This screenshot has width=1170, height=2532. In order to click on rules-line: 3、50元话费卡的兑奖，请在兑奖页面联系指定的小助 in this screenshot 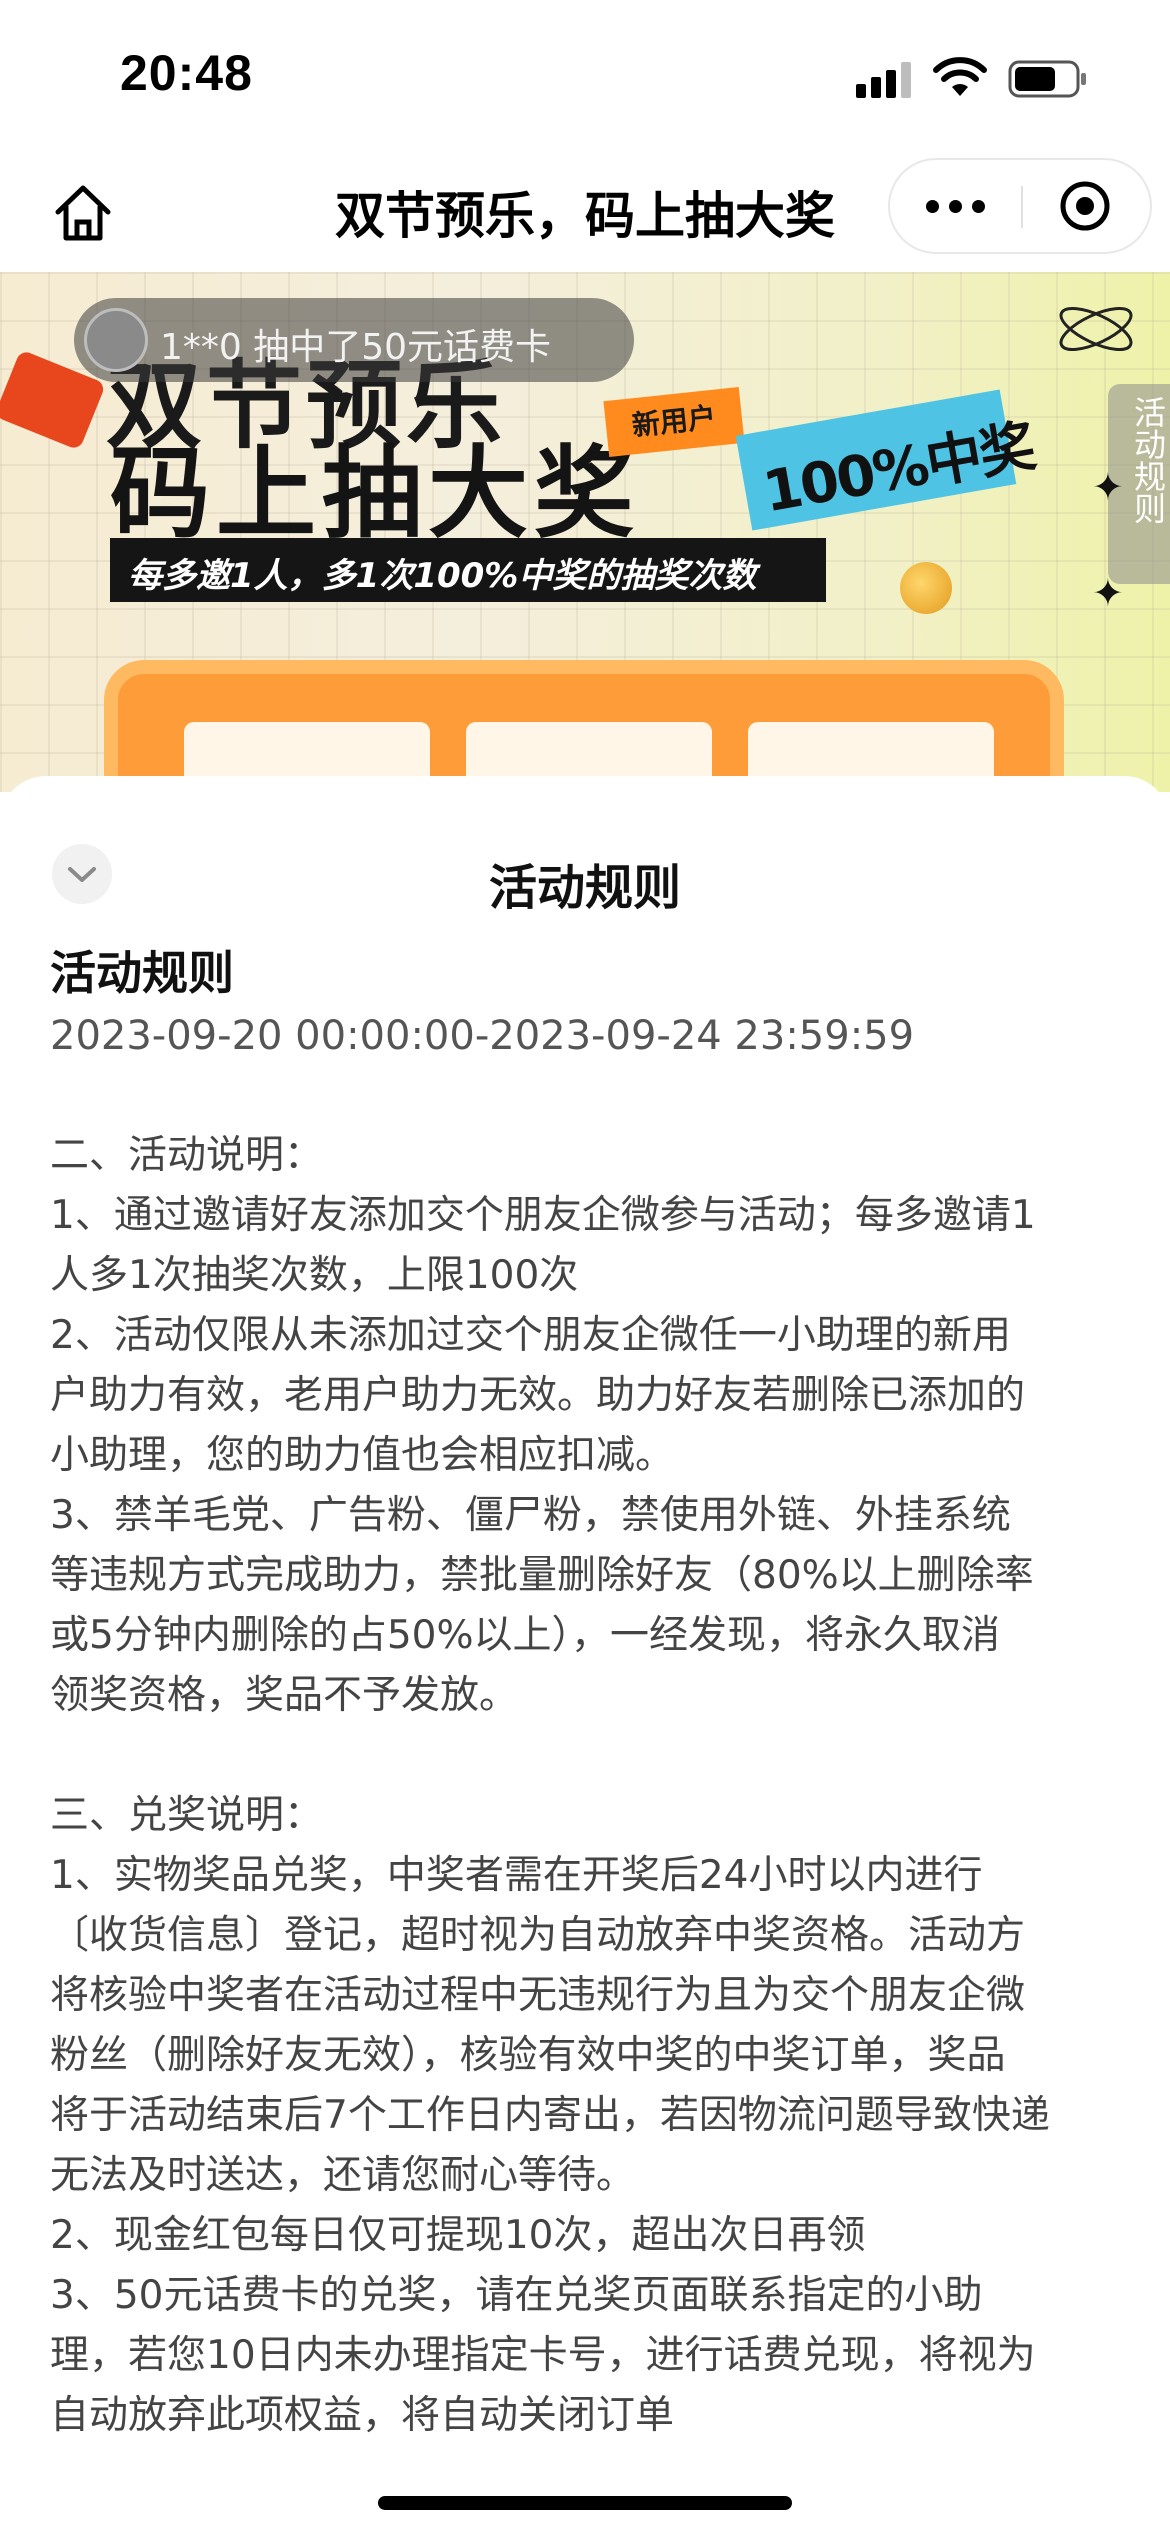, I will do `click(516, 2295)`.